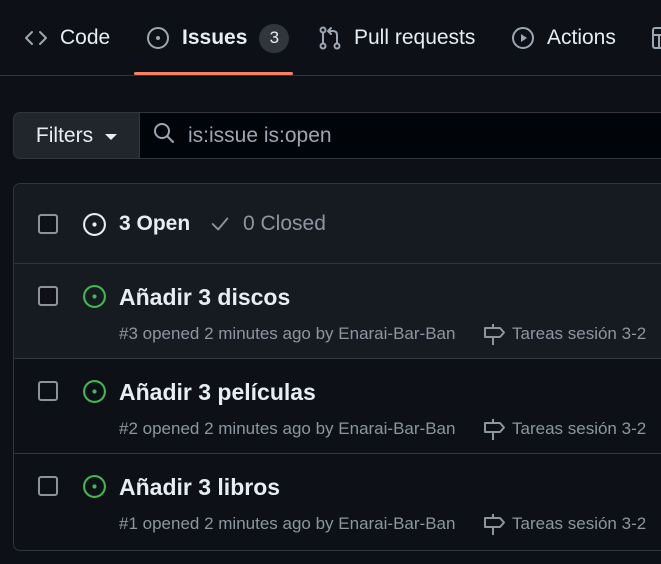  I want to click on search-box, so click(400, 135).